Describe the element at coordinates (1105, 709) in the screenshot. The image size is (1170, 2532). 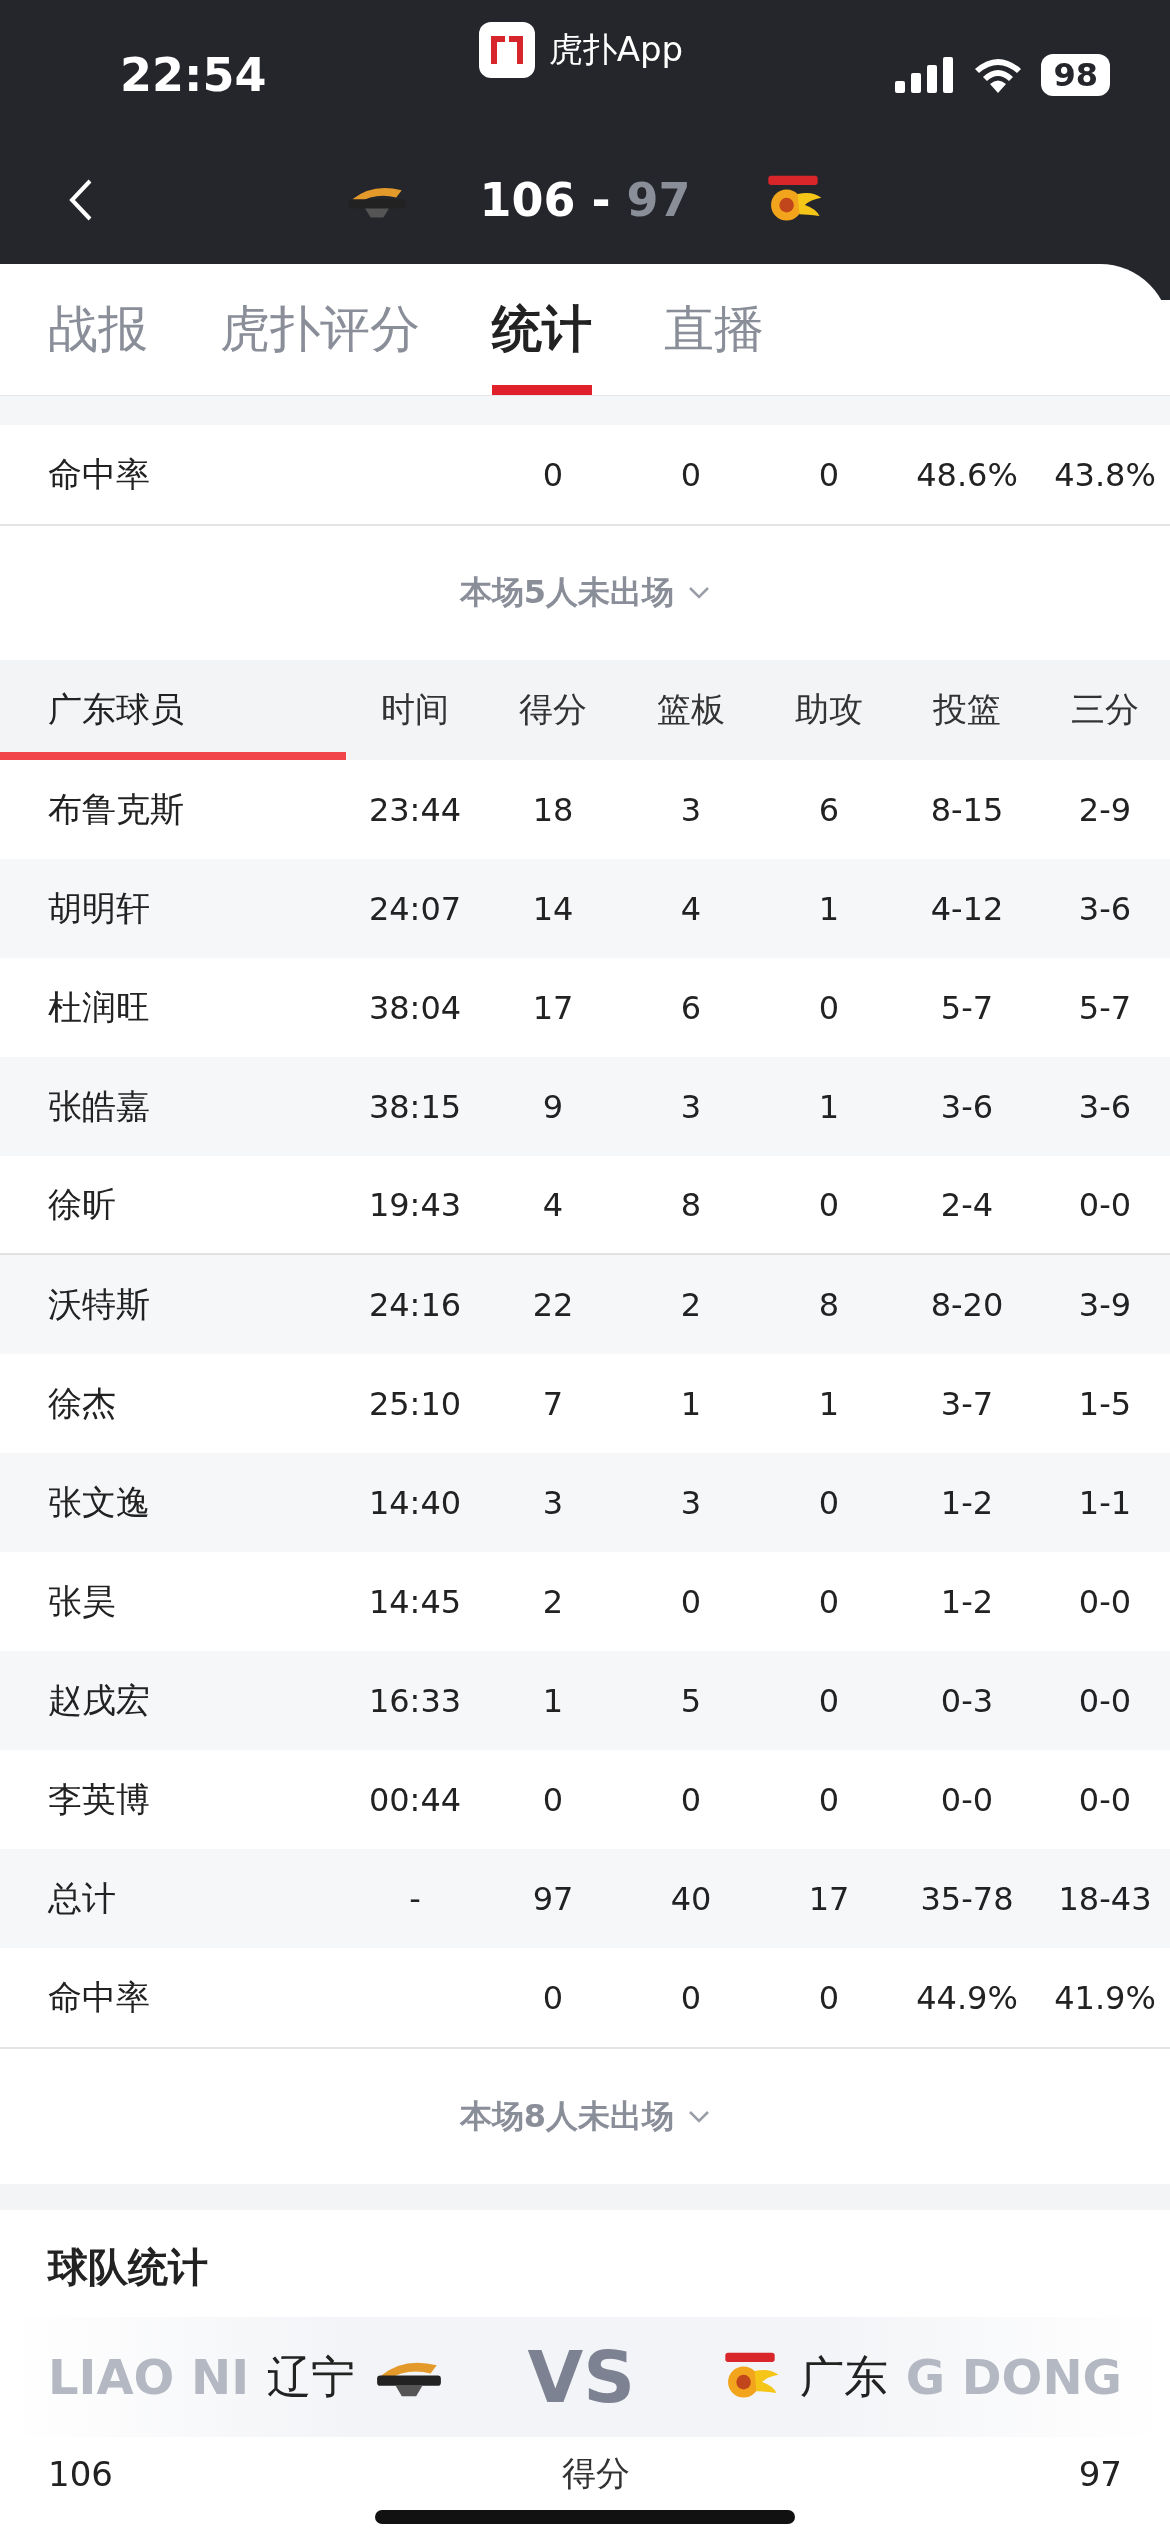
I see `column-header: 三分` at that location.